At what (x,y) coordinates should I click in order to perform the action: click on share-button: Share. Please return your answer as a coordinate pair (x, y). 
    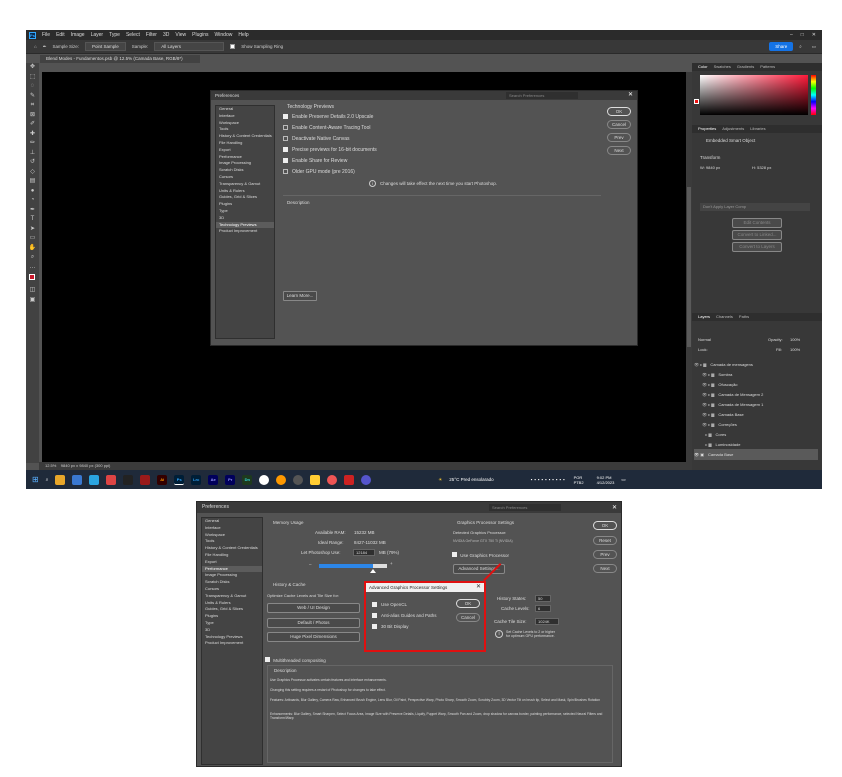
    Looking at the image, I should click on (781, 46).